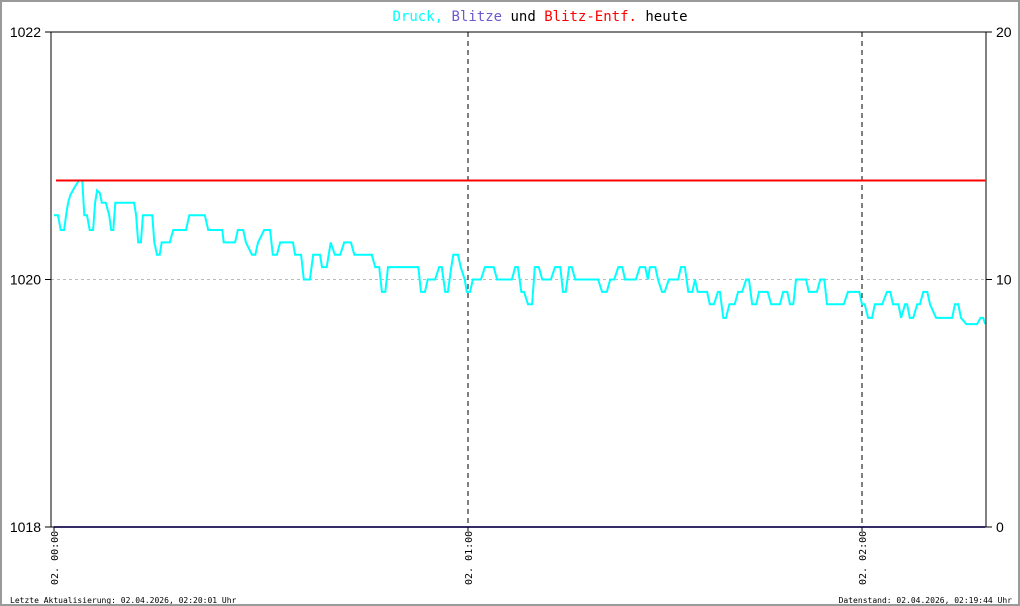 The height and width of the screenshot is (606, 1020). What do you see at coordinates (55, 558) in the screenshot?
I see `x-tick-label: 02. 00:00` at bounding box center [55, 558].